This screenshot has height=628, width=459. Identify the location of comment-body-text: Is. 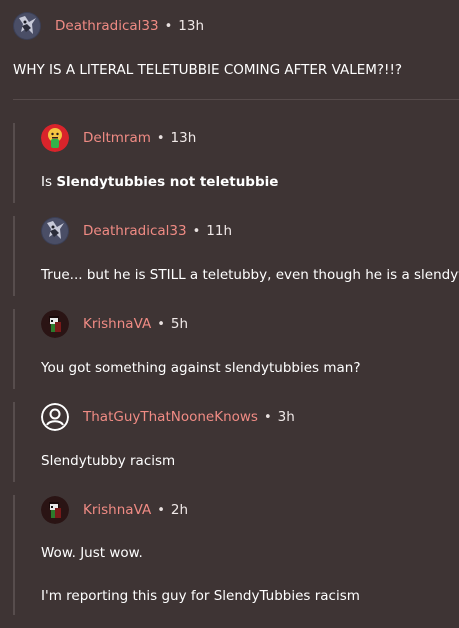
(49, 182).